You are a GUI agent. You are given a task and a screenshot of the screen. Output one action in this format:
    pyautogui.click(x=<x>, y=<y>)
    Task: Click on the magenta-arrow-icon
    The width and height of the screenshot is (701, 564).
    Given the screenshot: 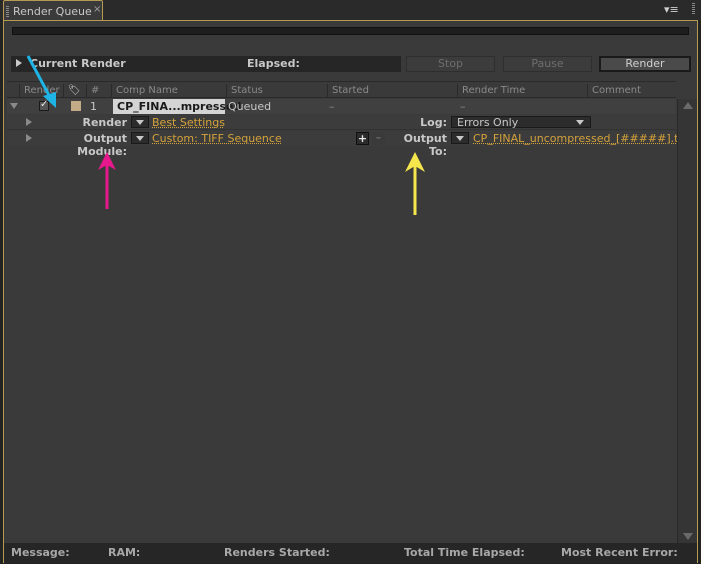 What is the action you would take?
    pyautogui.click(x=107, y=180)
    